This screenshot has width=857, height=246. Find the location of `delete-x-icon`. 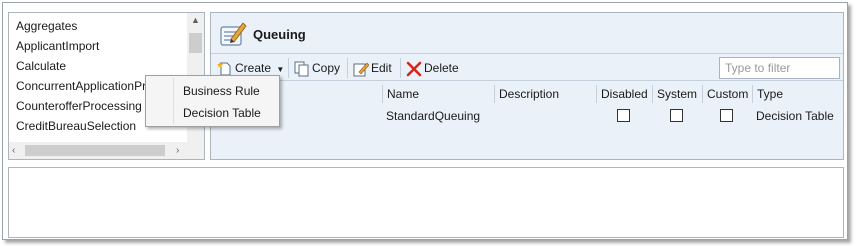

delete-x-icon is located at coordinates (414, 69).